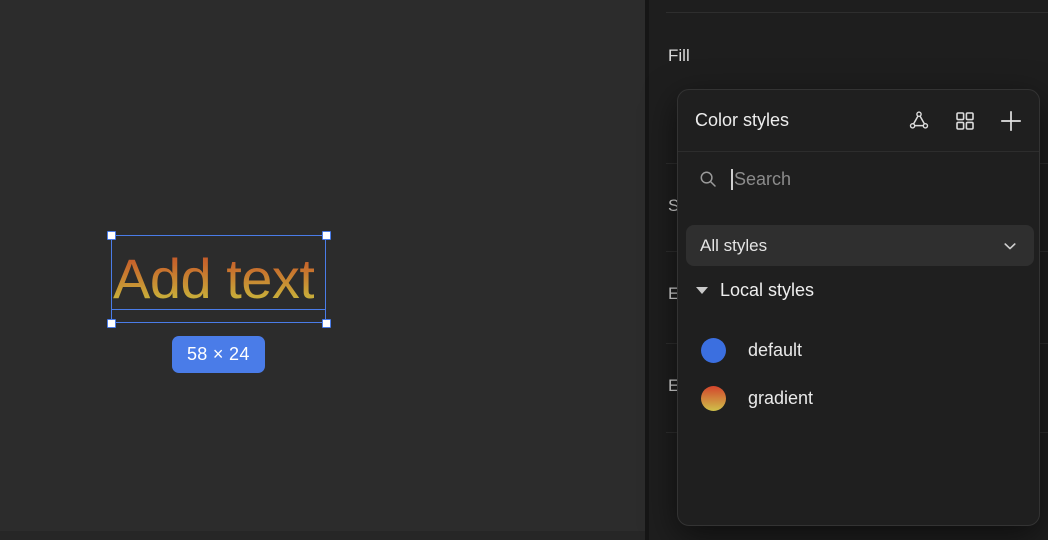  I want to click on vector-node-icon, so click(919, 120).